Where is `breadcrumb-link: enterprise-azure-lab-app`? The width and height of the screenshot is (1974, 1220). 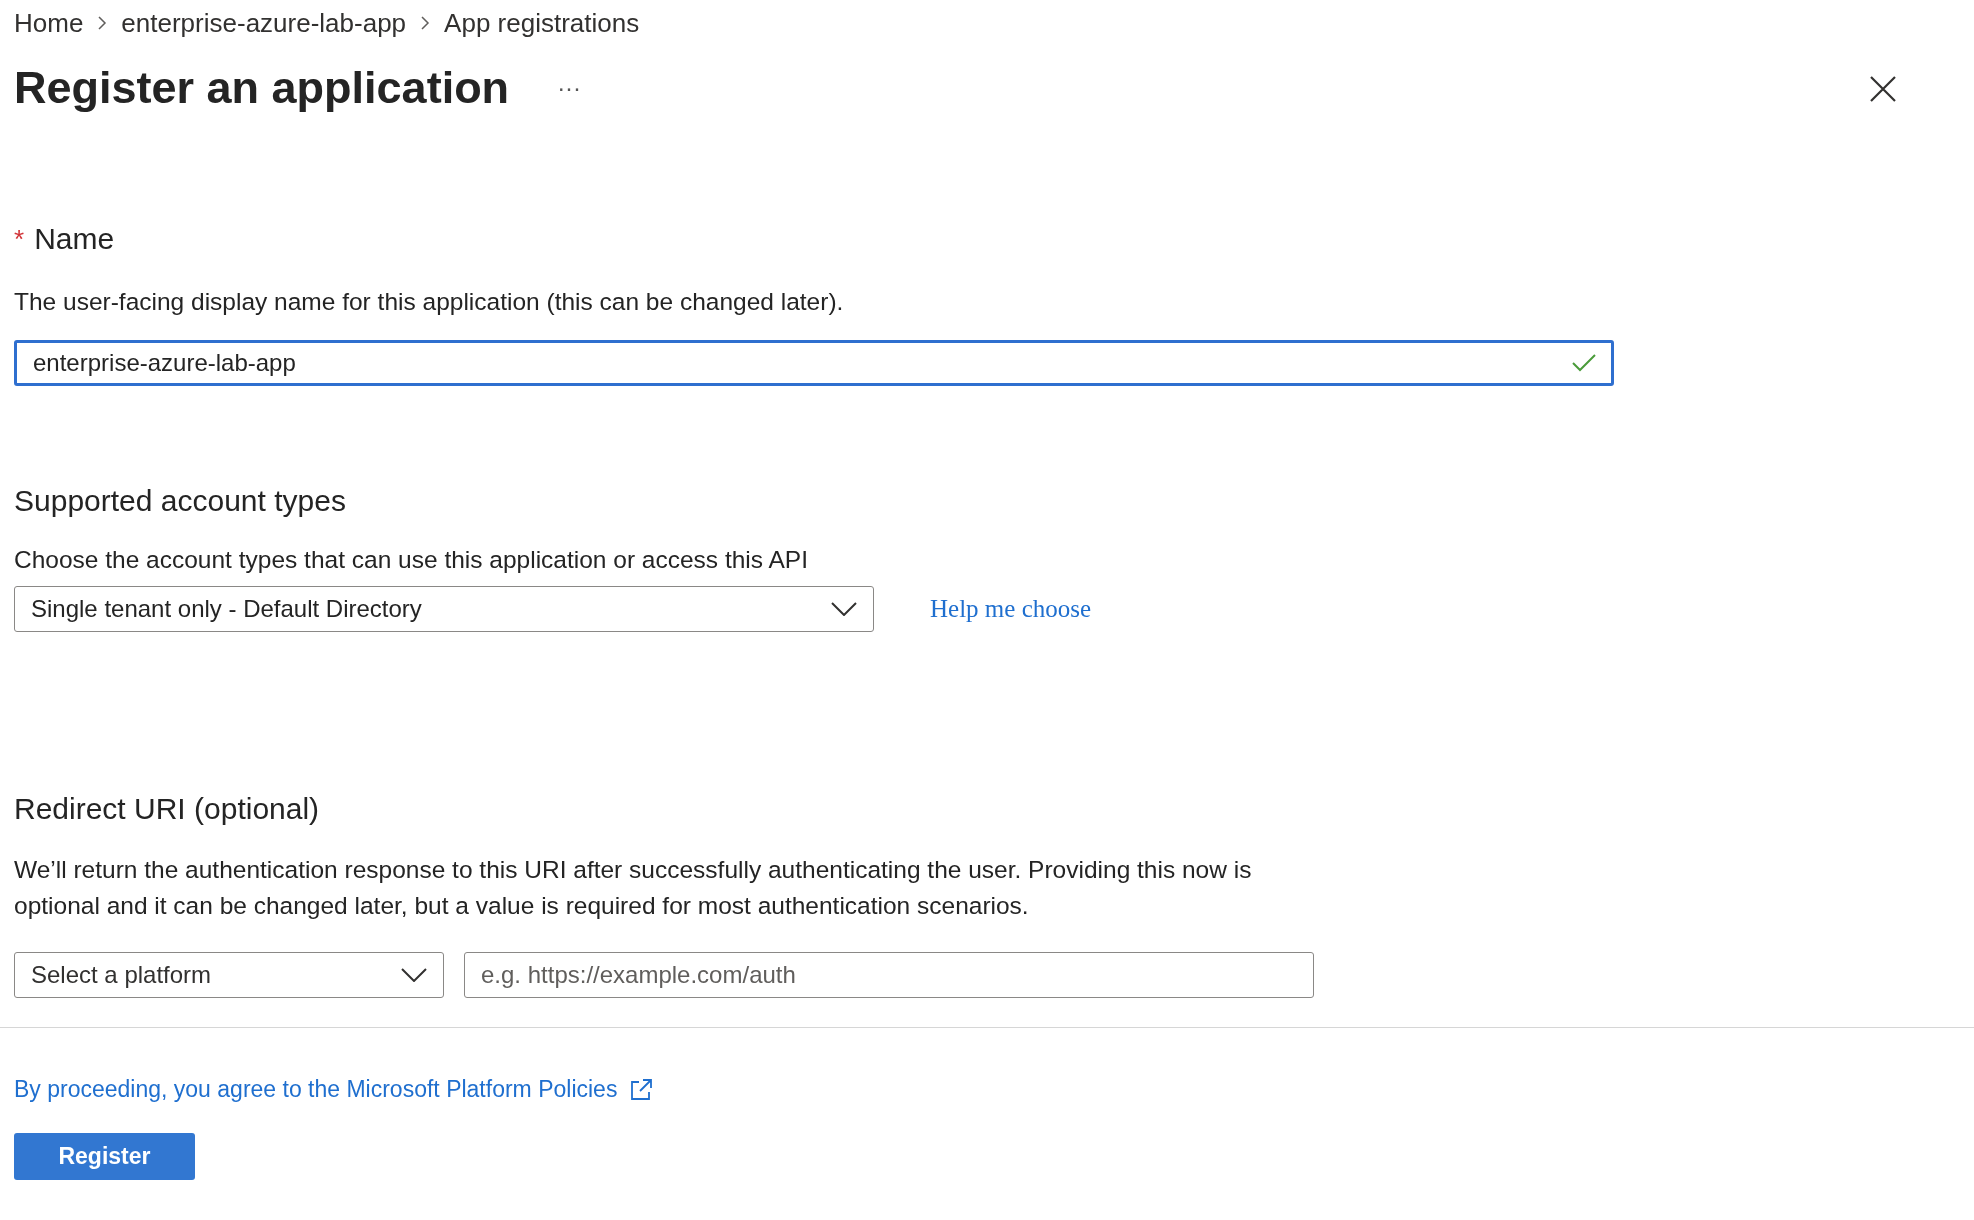 breadcrumb-link: enterprise-azure-lab-app is located at coordinates (264, 23).